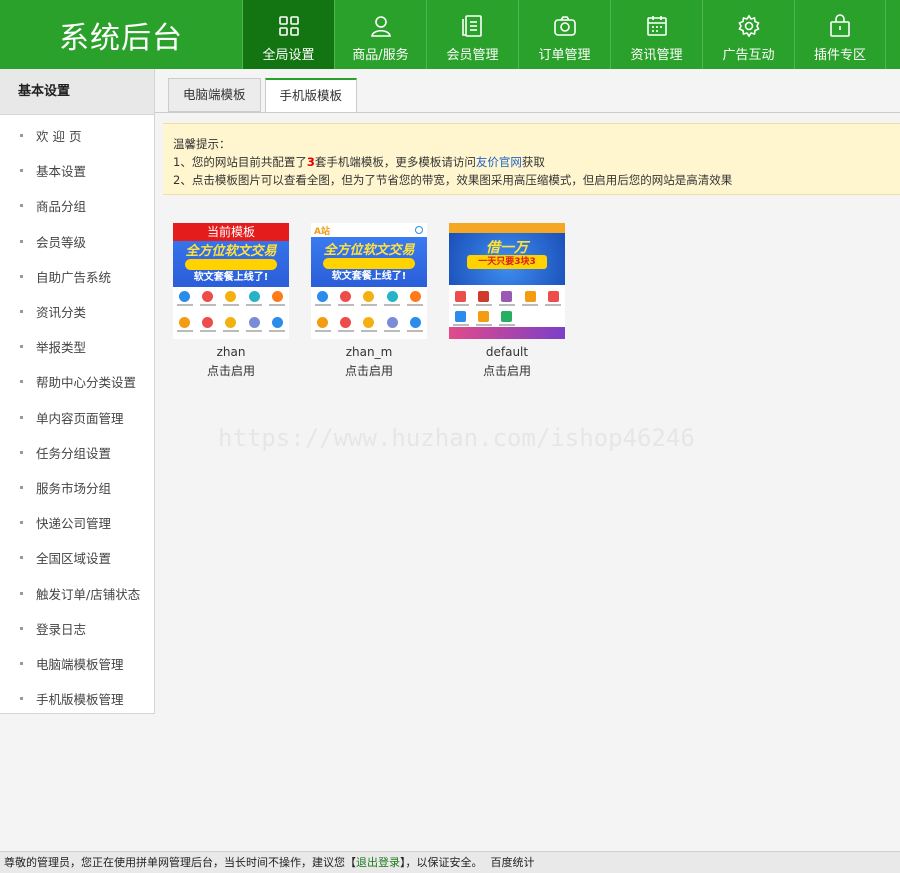 This screenshot has height=873, width=900. Describe the element at coordinates (507, 281) in the screenshot. I see `template-thumbnail: 借一万 一天只要3块3` at that location.